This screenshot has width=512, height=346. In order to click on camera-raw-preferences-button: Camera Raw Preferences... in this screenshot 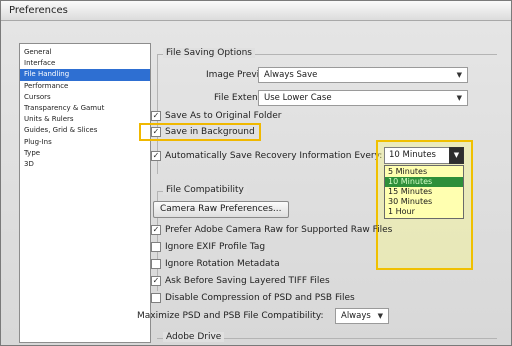, I will do `click(221, 209)`.